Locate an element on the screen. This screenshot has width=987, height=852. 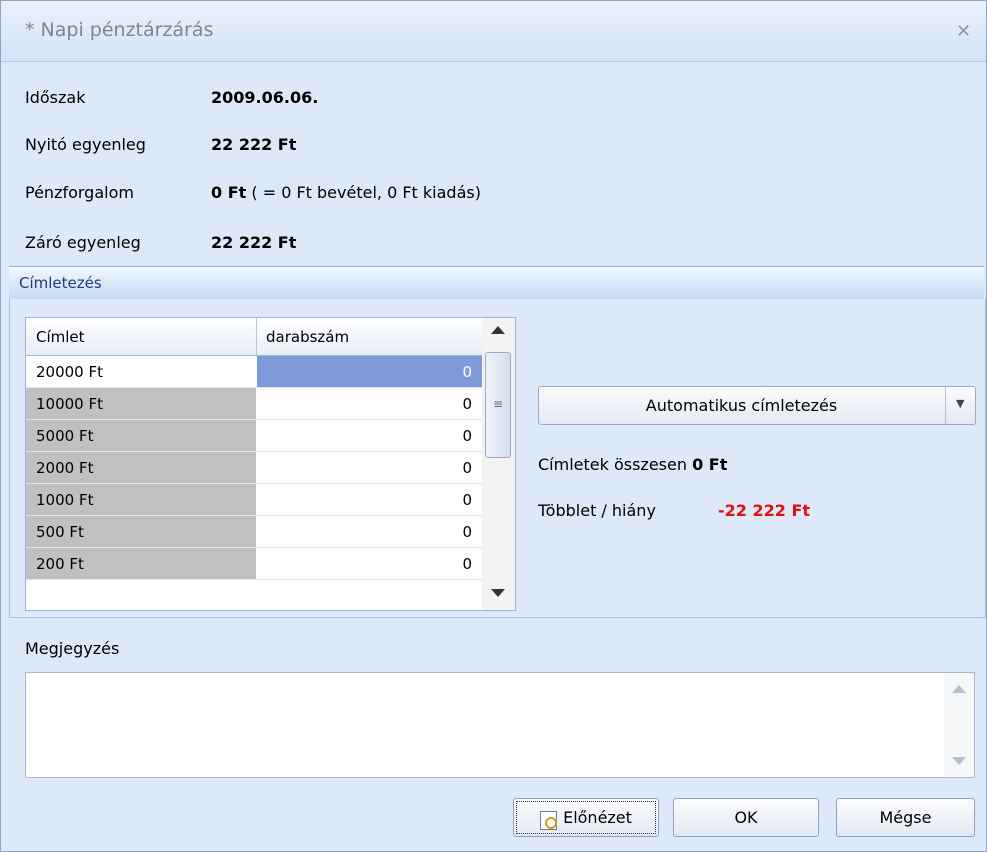
opening-balance-label: Nyitó egyenleg is located at coordinates (85, 144).